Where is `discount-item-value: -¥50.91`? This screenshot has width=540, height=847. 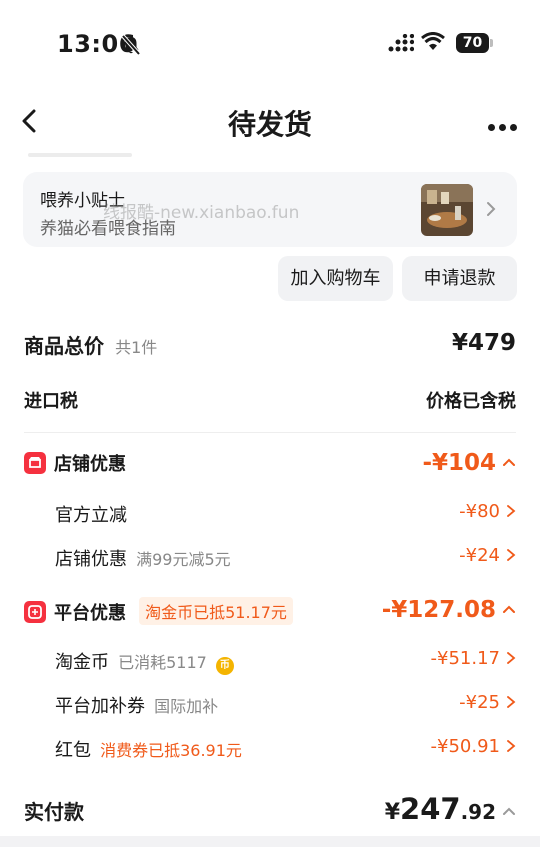 discount-item-value: -¥50.91 is located at coordinates (473, 746).